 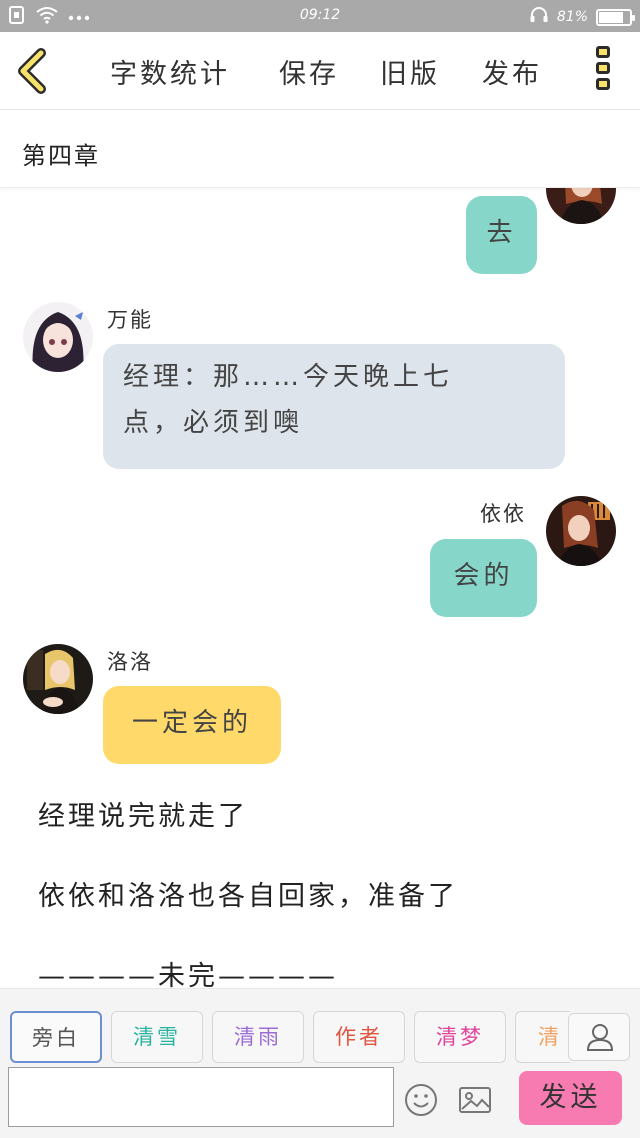 What do you see at coordinates (410, 71) in the screenshot?
I see `old-version-button: 旧版` at bounding box center [410, 71].